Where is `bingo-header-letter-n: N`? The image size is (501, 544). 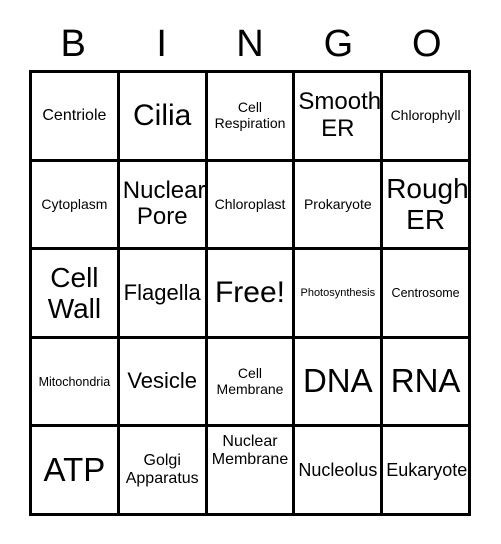
bingo-header-letter-n: N is located at coordinates (250, 44).